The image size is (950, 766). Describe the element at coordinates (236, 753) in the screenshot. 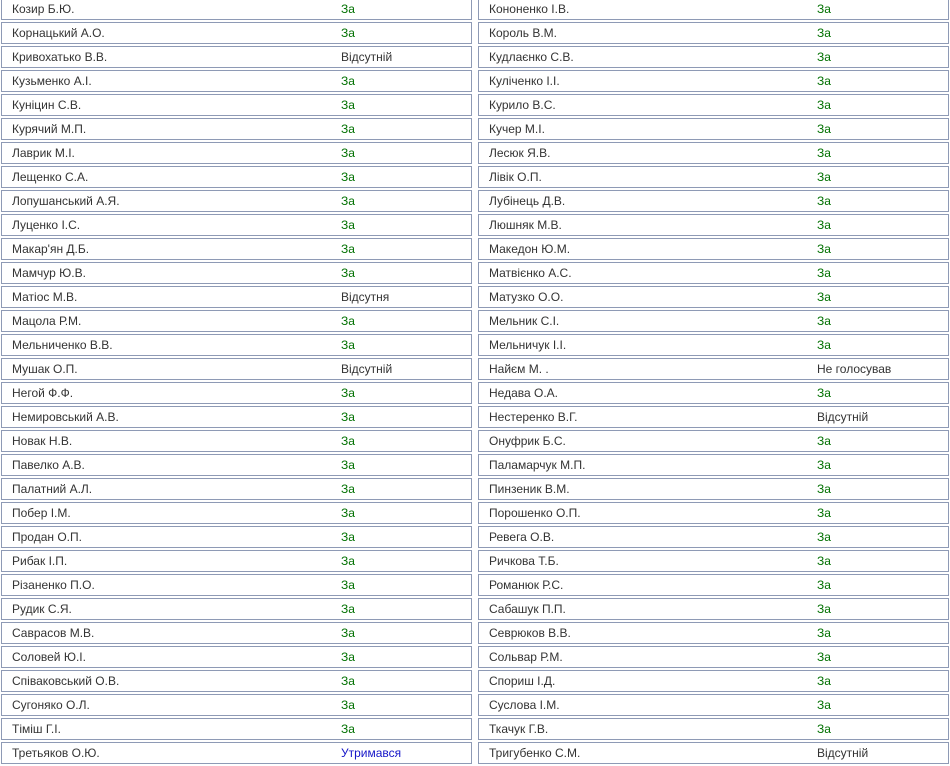

I see `deputy-vote-row: Третьяков О.Ю. Утримався` at that location.